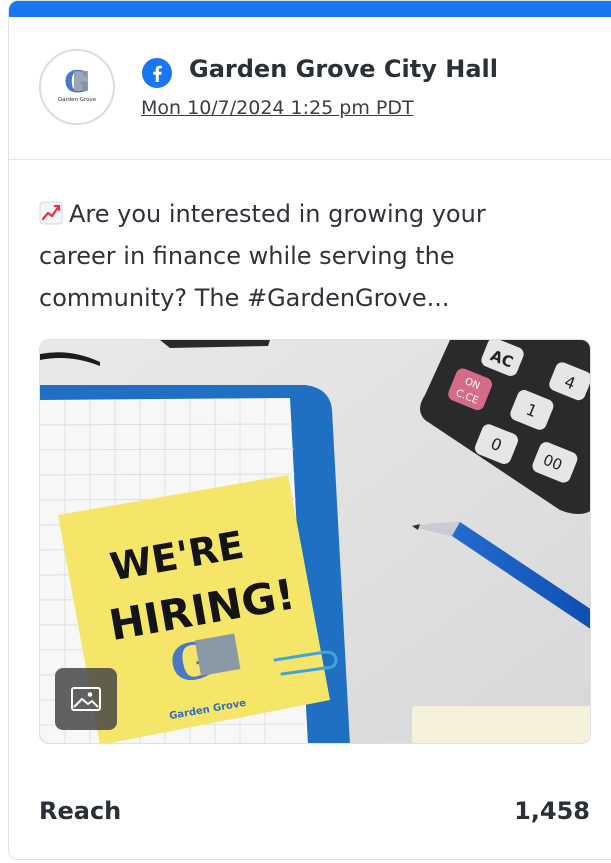 Image resolution: width=611 pixels, height=863 pixels. I want to click on svg-text: Garden Grove, so click(77, 100).